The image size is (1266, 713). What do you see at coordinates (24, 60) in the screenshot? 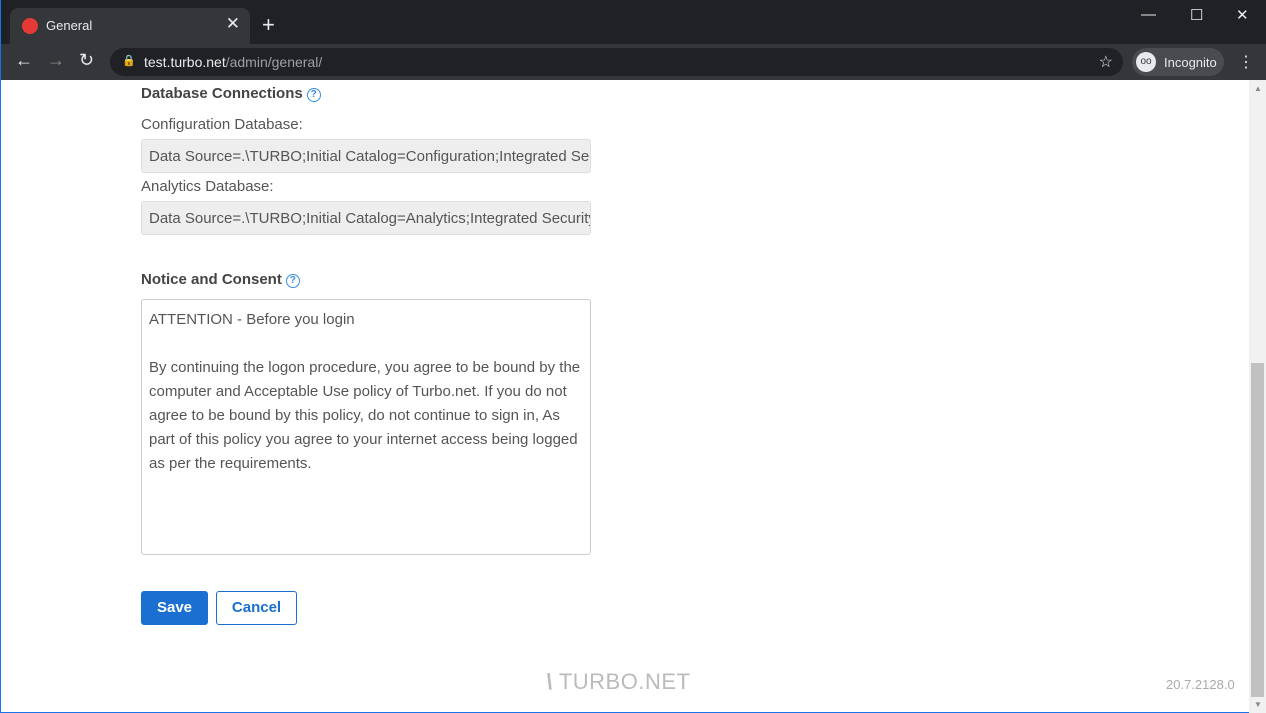
I see `back-icon: ←` at bounding box center [24, 60].